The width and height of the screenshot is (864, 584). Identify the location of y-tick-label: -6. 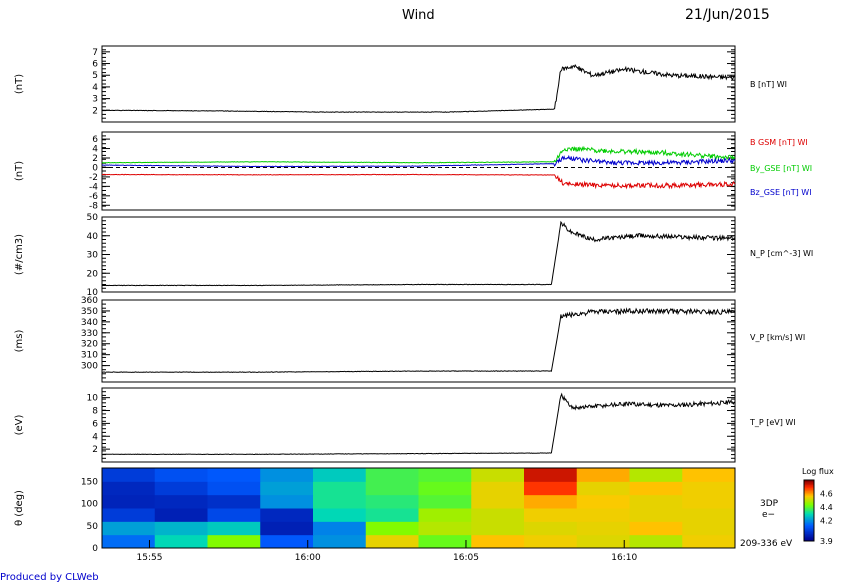
(93, 197).